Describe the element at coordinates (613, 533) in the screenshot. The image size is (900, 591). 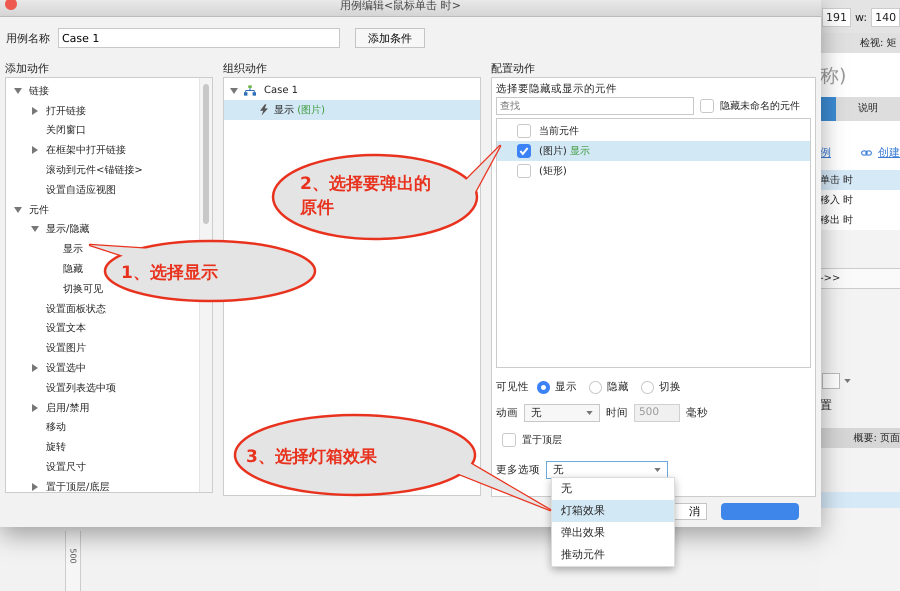
I see `menu-item: 弹出效果` at that location.